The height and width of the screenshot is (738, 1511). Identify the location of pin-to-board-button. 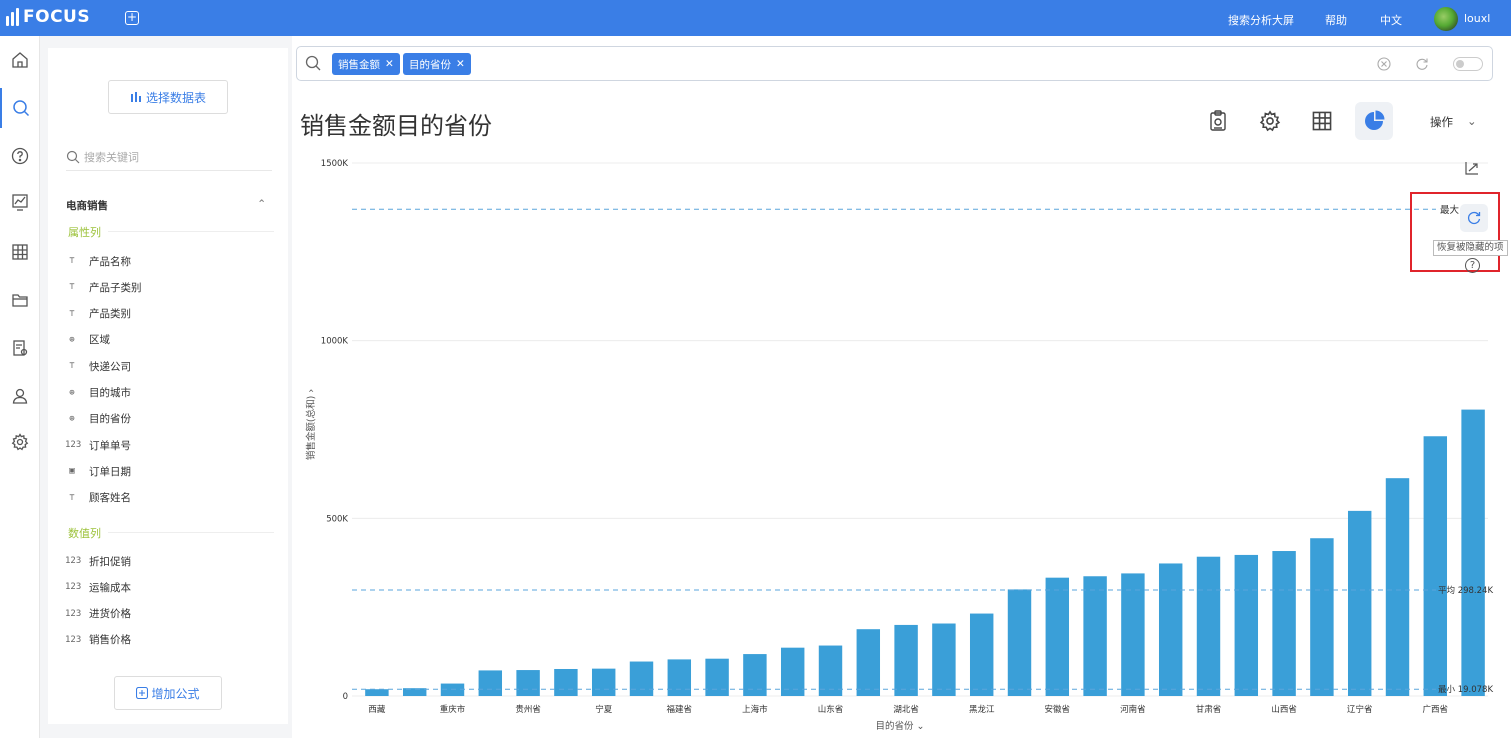
(1218, 121).